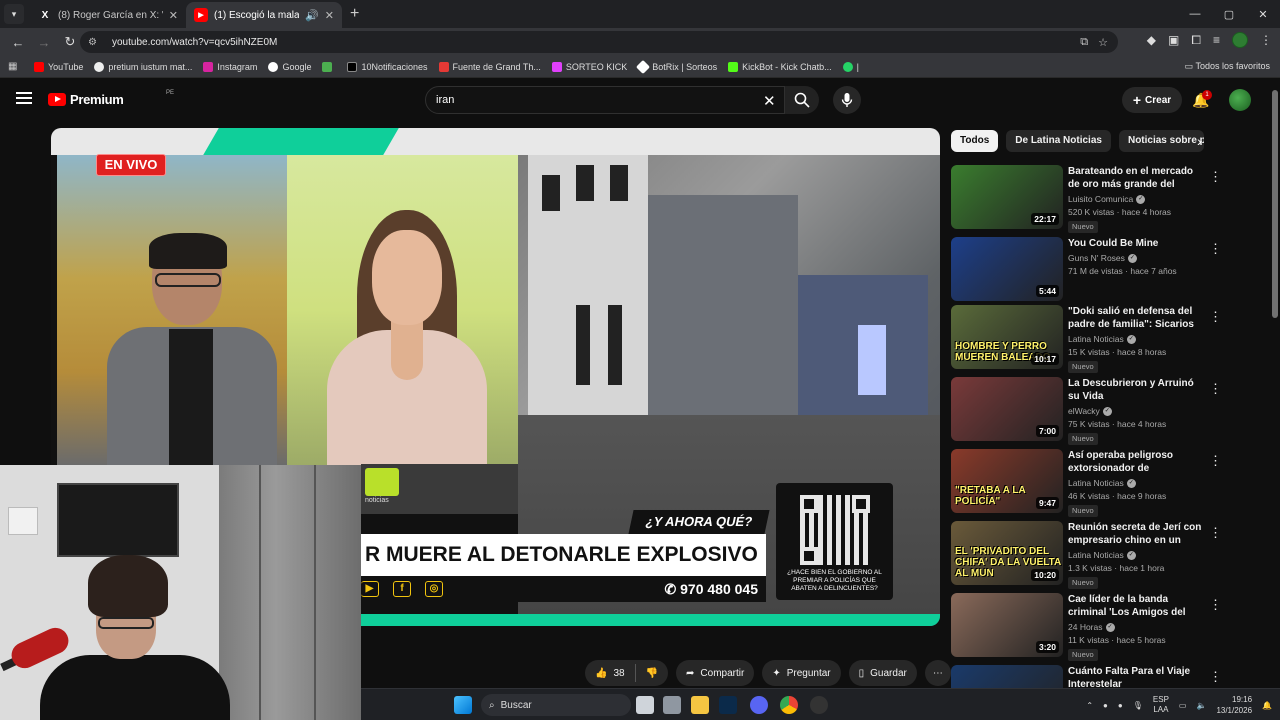 This screenshot has height=720, width=1280. What do you see at coordinates (1135, 390) in the screenshot?
I see `recommendation-title: La Descubrieron y Arruinó su Vida` at bounding box center [1135, 390].